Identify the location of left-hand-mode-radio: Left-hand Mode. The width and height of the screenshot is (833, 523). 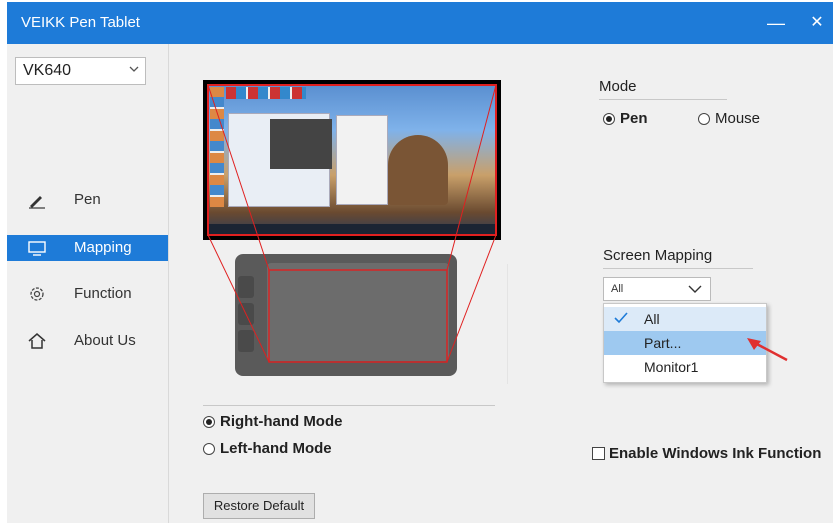
(267, 448).